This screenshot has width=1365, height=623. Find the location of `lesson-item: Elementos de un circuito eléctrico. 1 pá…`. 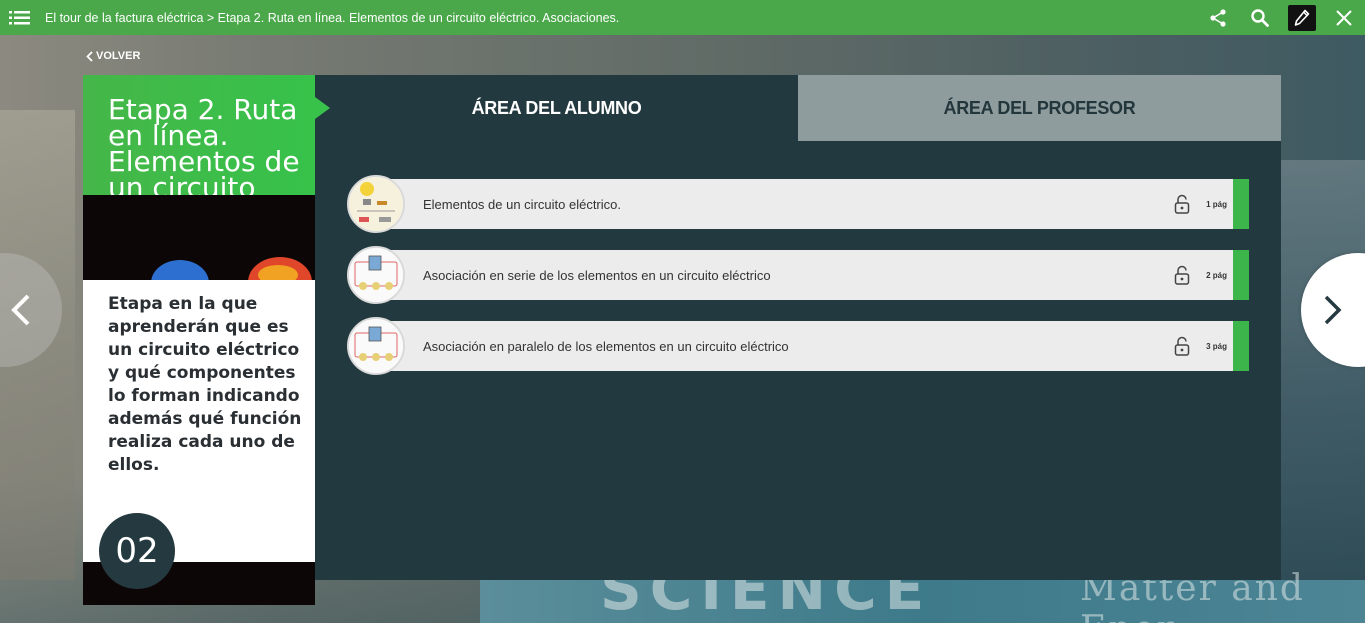

lesson-item: Elementos de un circuito eléctrico. 1 pá… is located at coordinates (798, 204).